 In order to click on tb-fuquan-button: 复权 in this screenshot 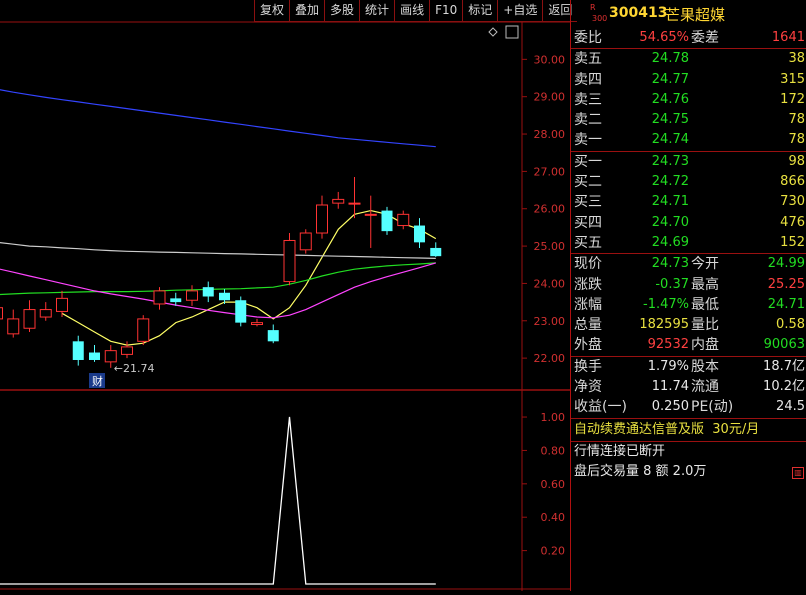, I will do `click(272, 11)`.